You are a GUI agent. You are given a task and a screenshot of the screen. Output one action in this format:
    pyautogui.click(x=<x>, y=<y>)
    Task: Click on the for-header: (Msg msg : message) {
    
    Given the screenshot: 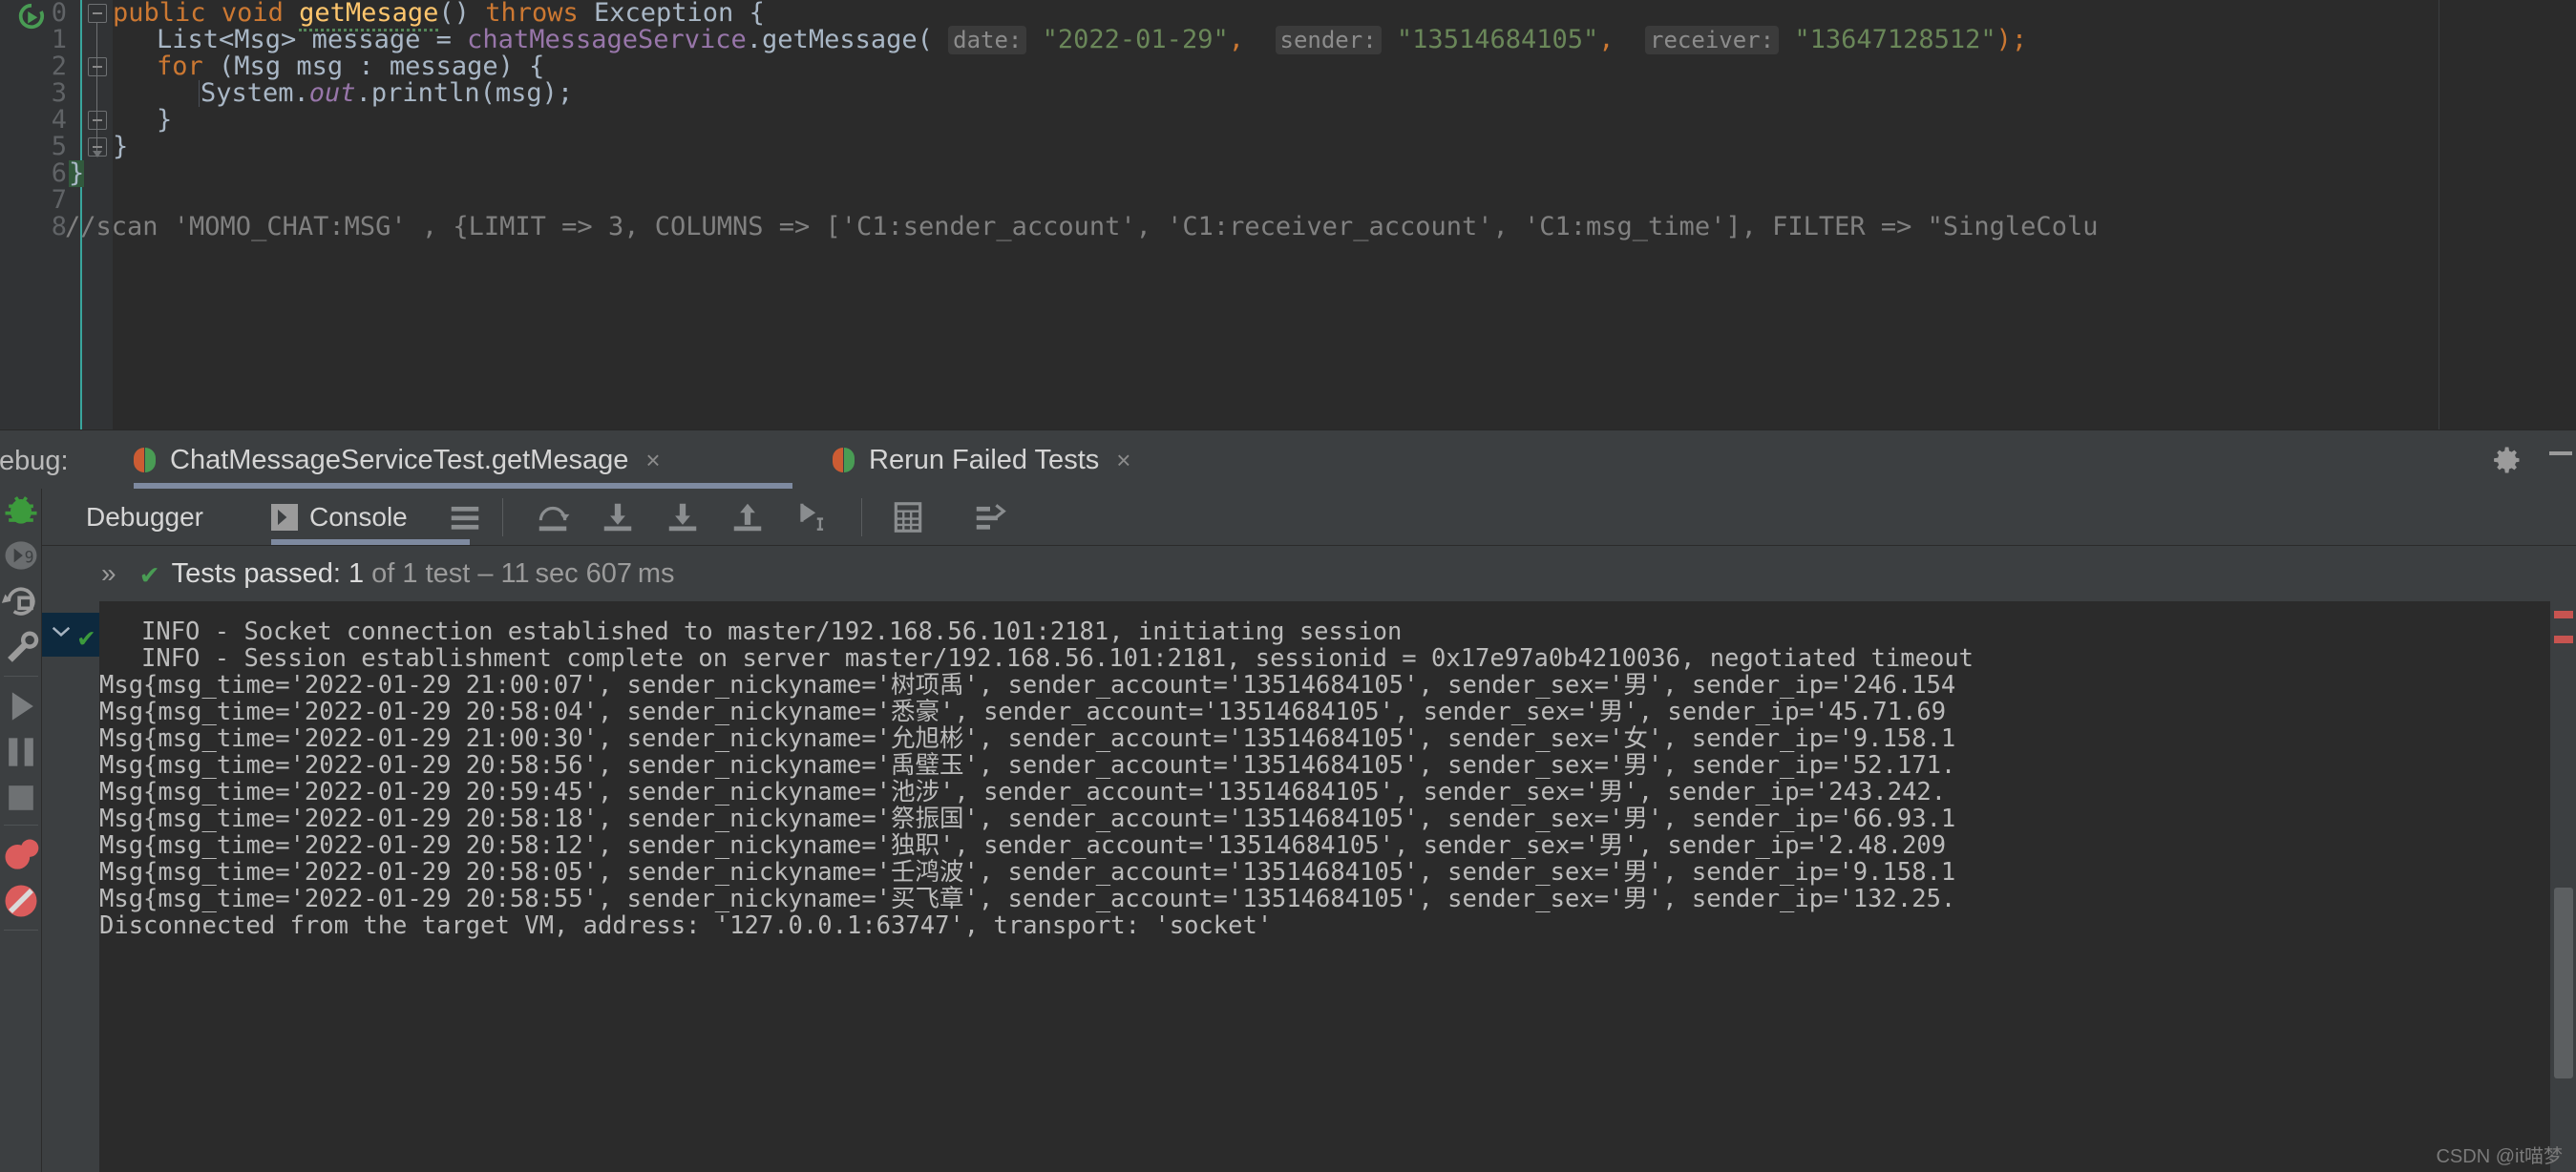 What is the action you would take?
    pyautogui.click(x=382, y=66)
    